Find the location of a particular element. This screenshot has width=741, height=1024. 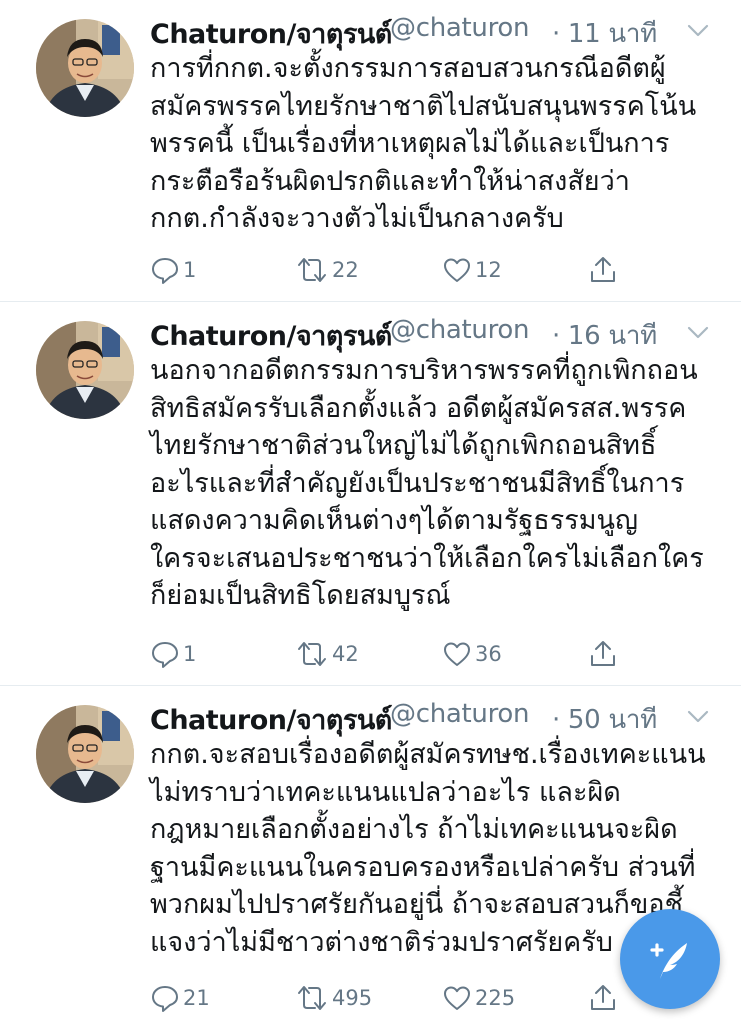

reply-button: 21 is located at coordinates (180, 998).